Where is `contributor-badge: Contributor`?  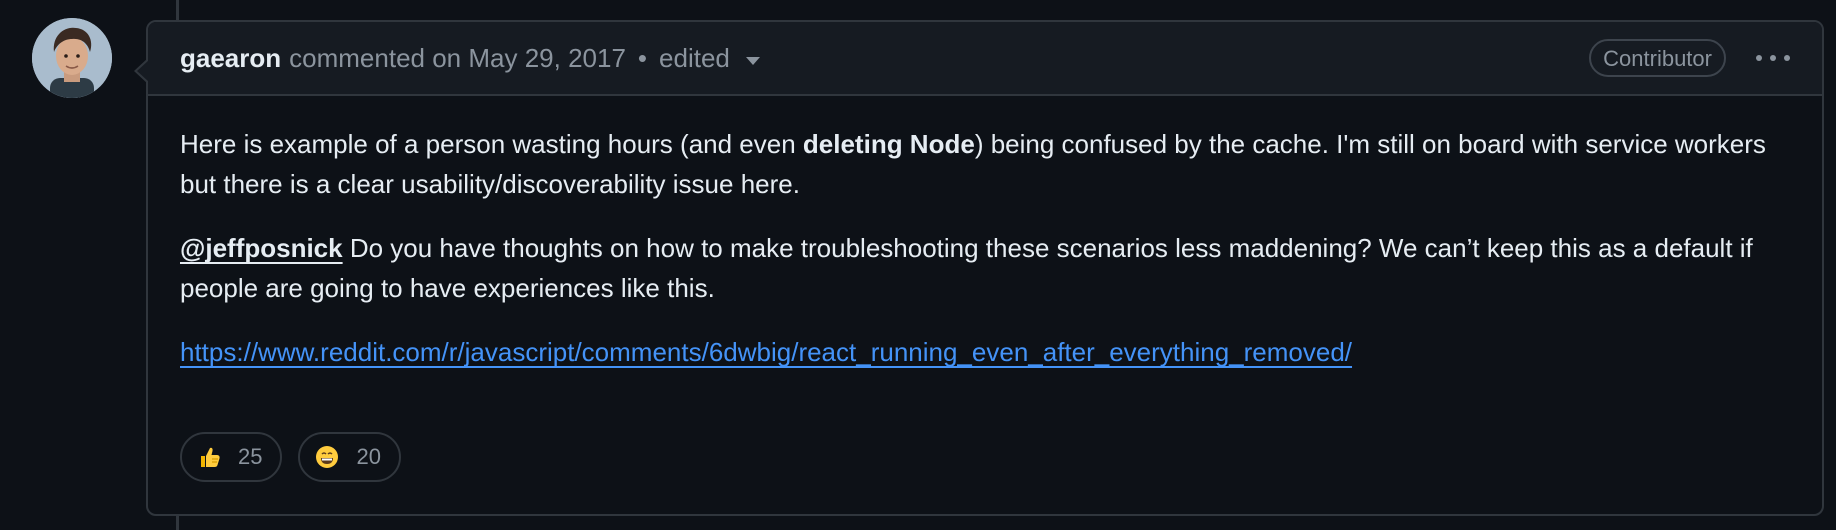 contributor-badge: Contributor is located at coordinates (1657, 58).